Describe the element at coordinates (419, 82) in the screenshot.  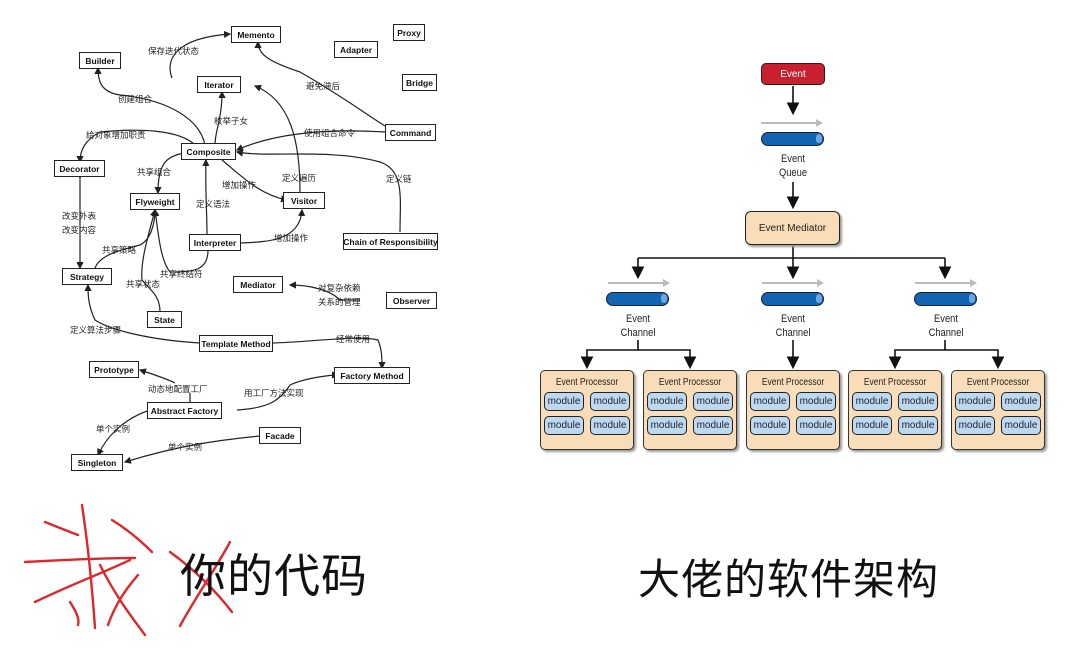
I see `pattern-bridge: Bridge` at that location.